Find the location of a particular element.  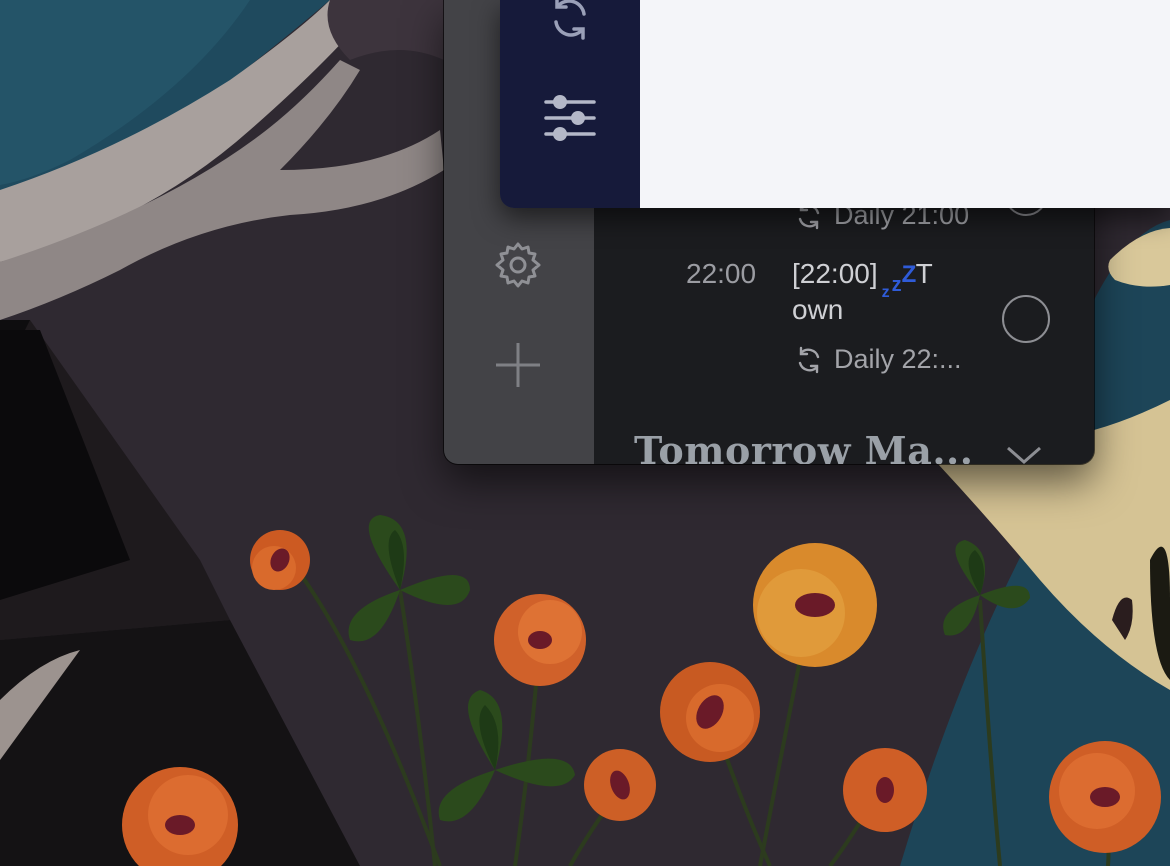

add-button is located at coordinates (518, 365).